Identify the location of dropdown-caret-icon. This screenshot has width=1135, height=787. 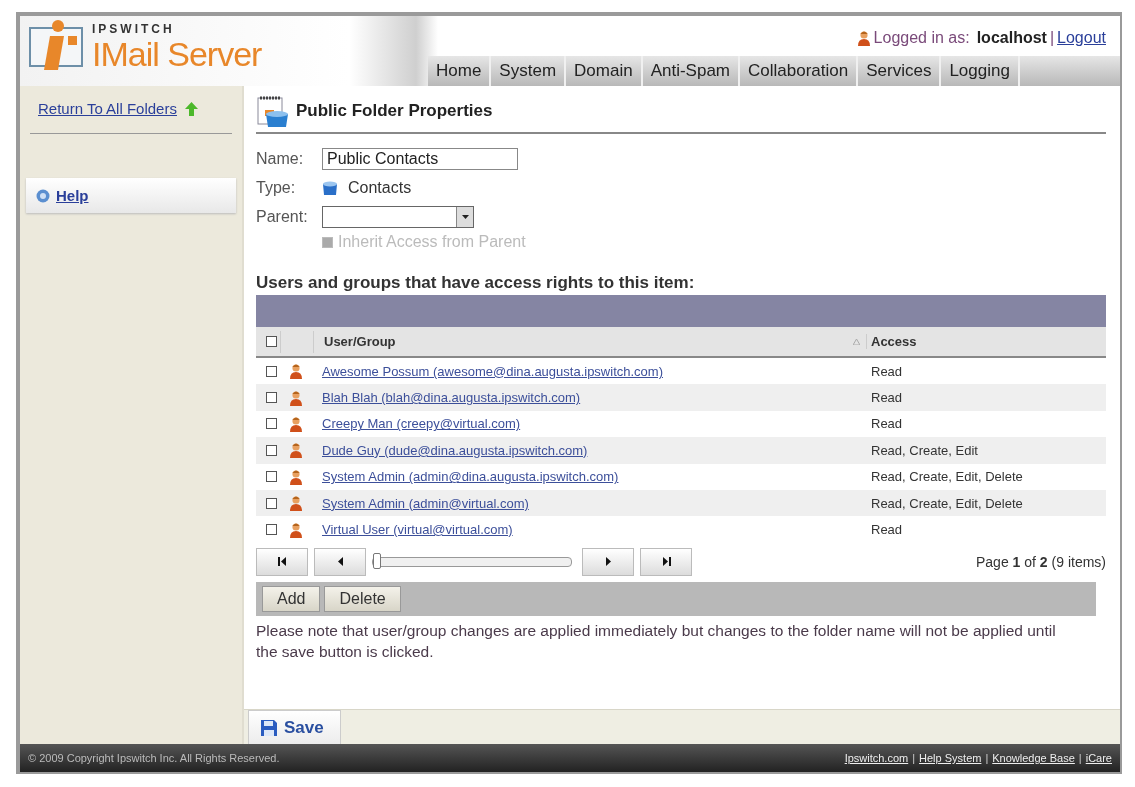
(465, 216).